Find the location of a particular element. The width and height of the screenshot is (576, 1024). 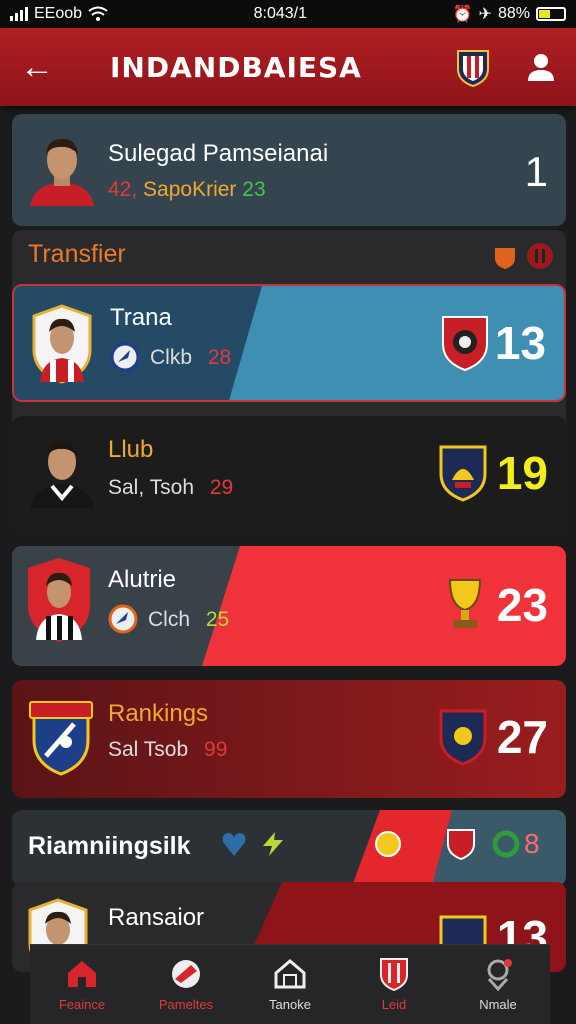

player-name: Rankings is located at coordinates (158, 713).